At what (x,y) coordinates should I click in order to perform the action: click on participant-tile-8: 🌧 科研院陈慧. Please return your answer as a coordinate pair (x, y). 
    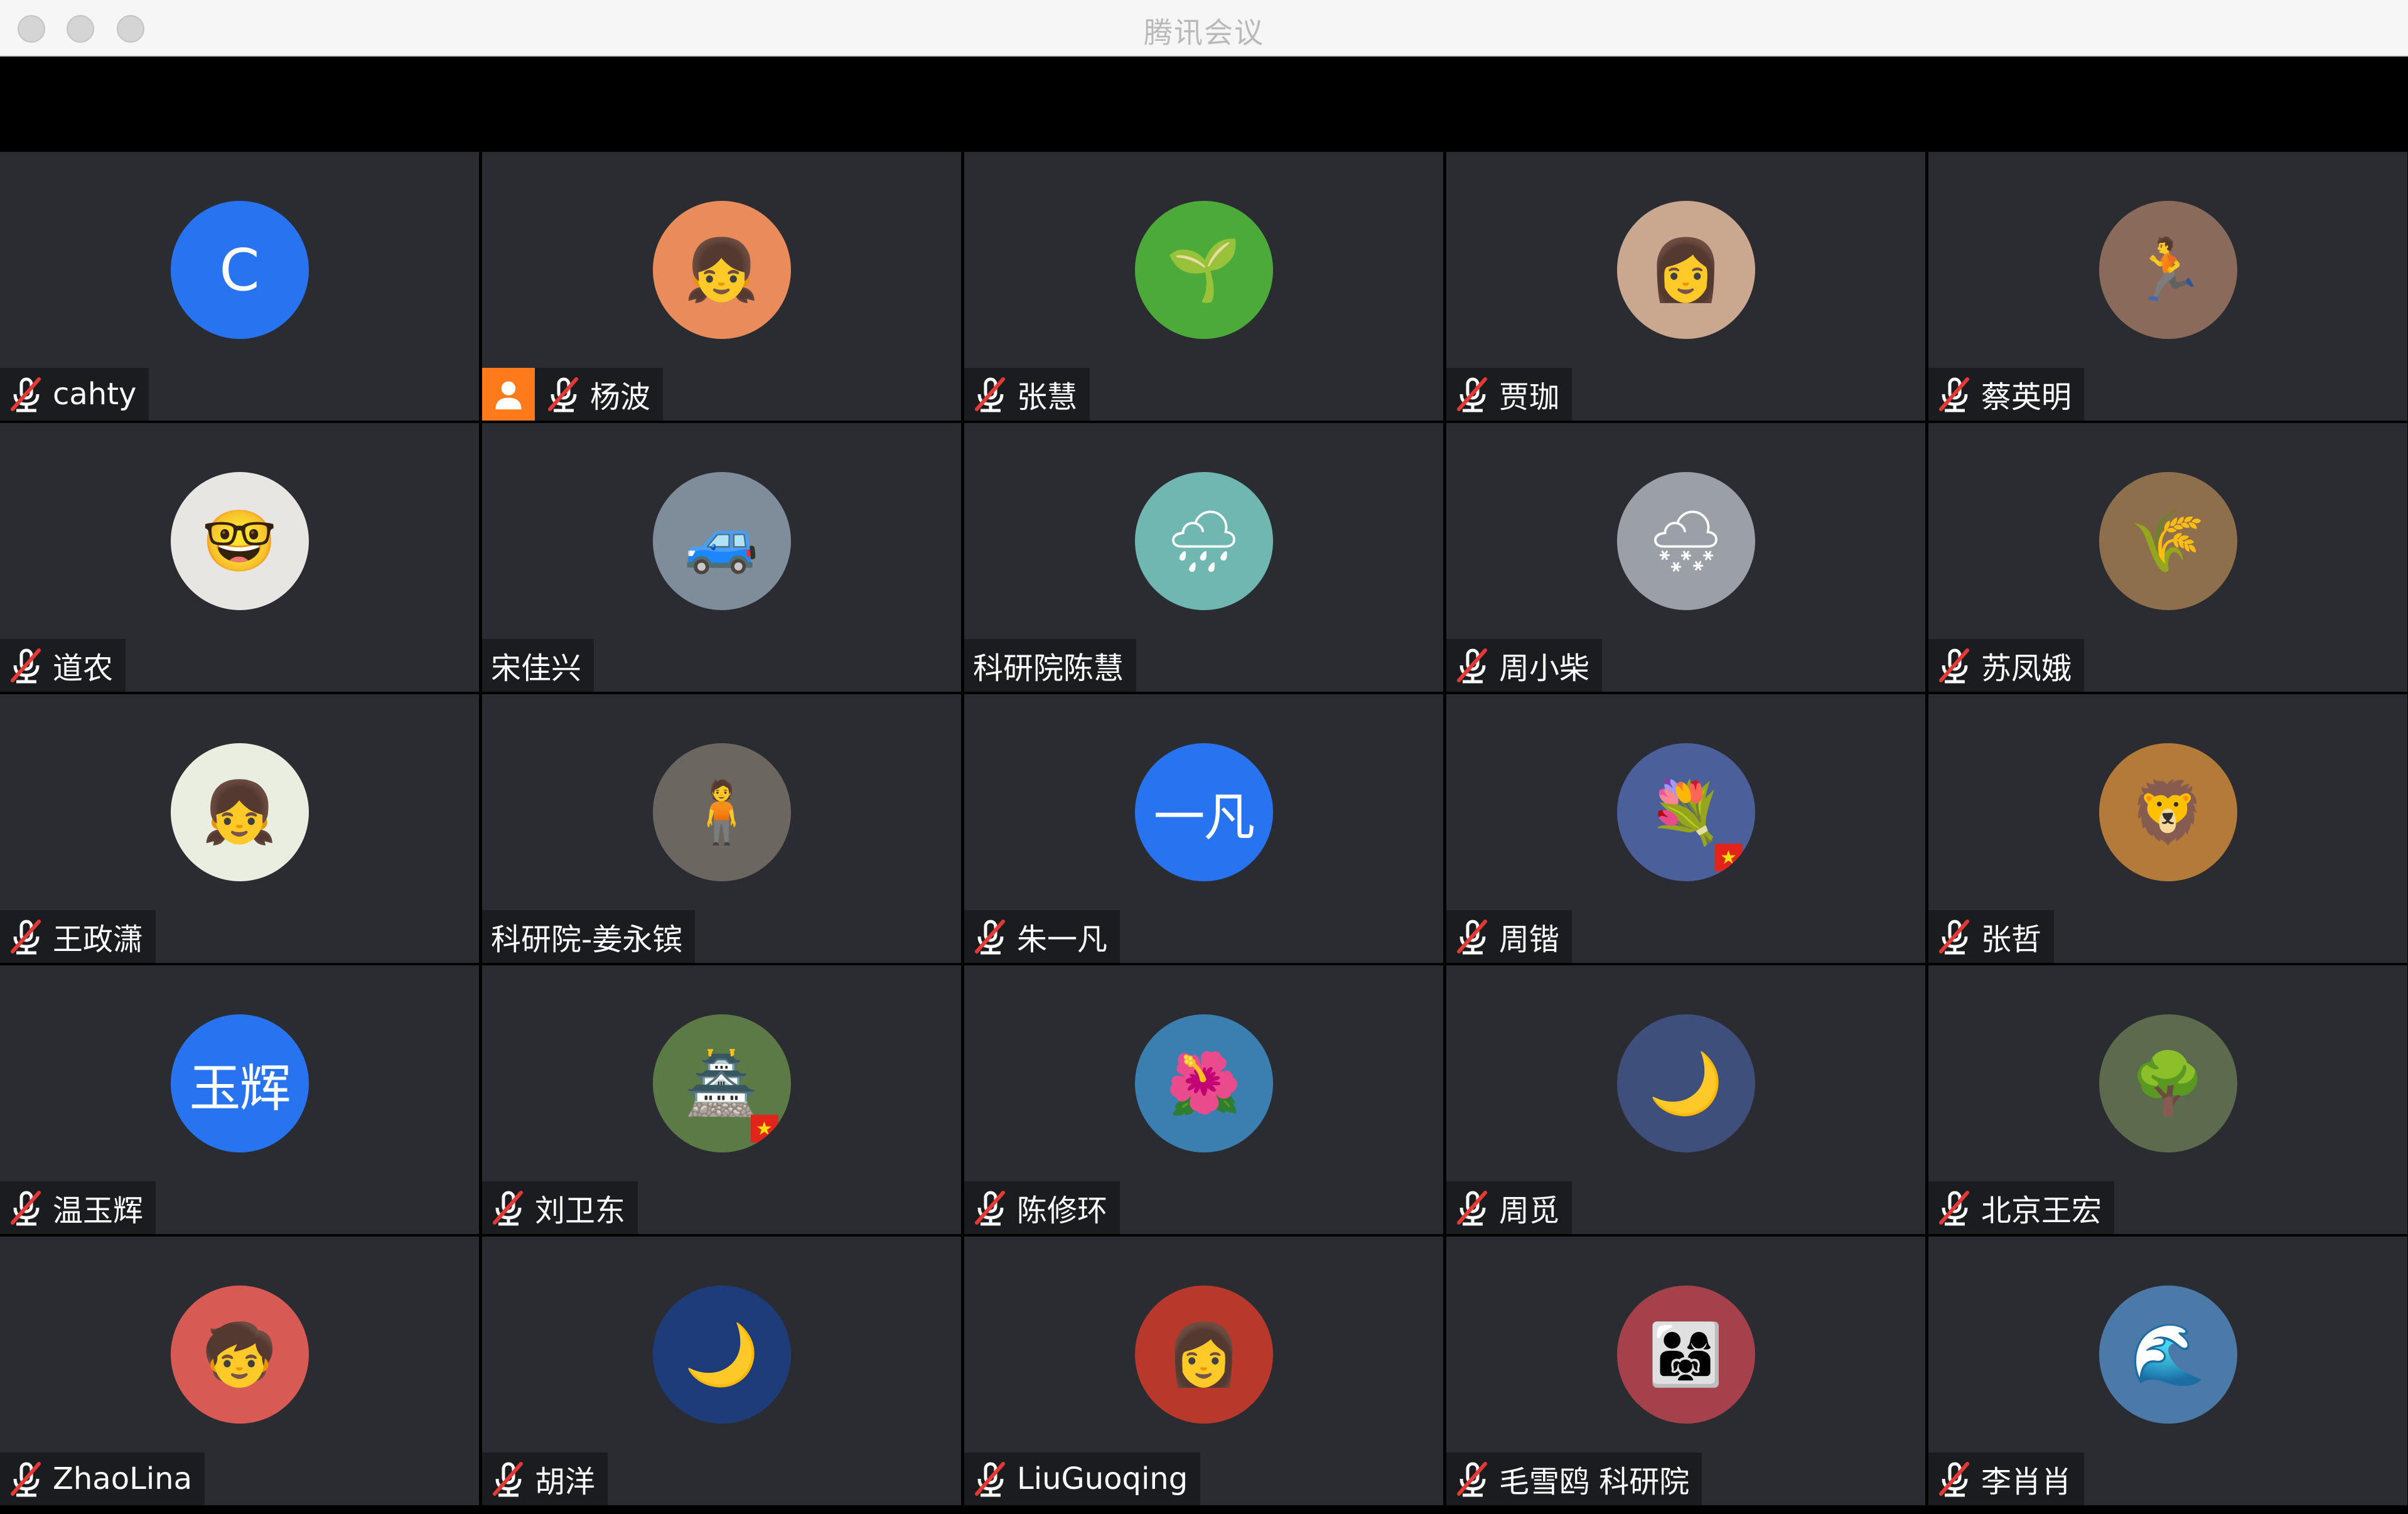
    Looking at the image, I should click on (1203, 557).